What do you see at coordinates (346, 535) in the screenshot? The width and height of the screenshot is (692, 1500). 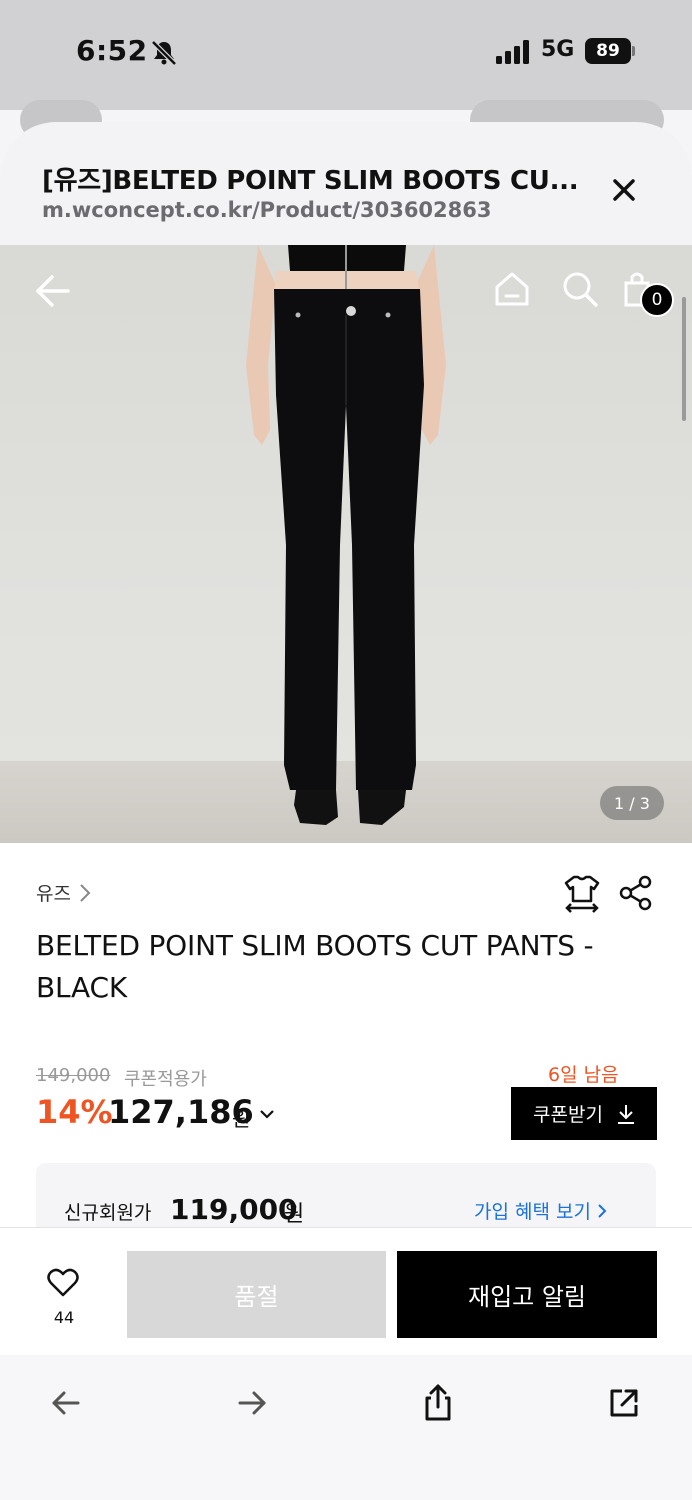 I see `product-photo` at bounding box center [346, 535].